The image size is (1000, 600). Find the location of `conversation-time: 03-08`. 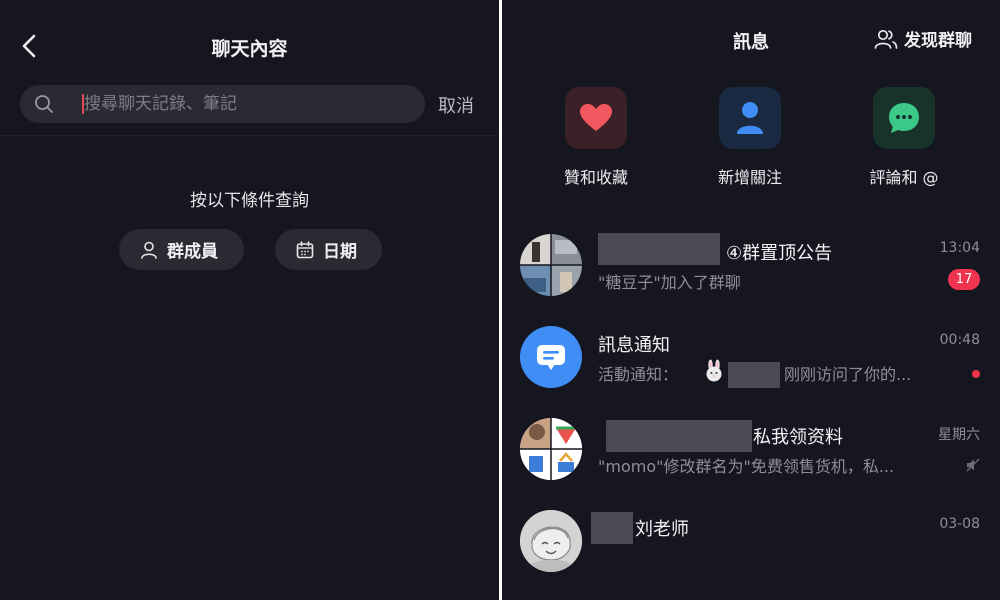

conversation-time: 03-08 is located at coordinates (959, 524).